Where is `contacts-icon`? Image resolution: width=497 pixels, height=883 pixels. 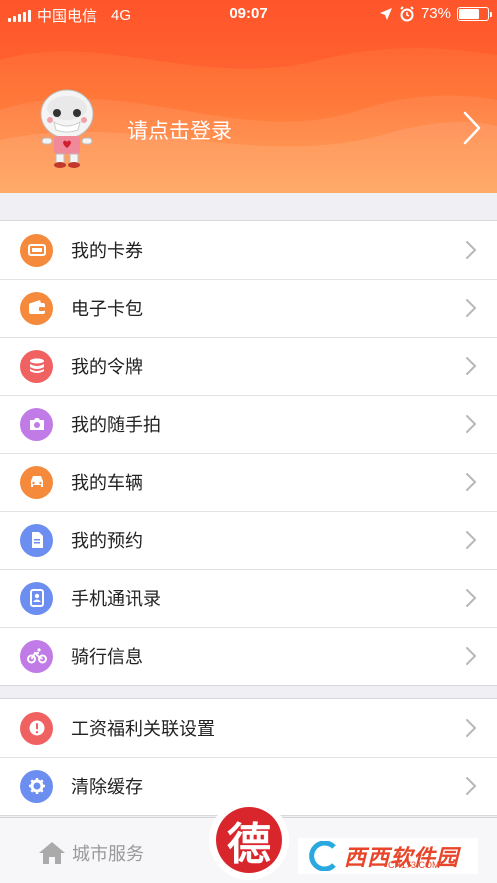 contacts-icon is located at coordinates (36, 598).